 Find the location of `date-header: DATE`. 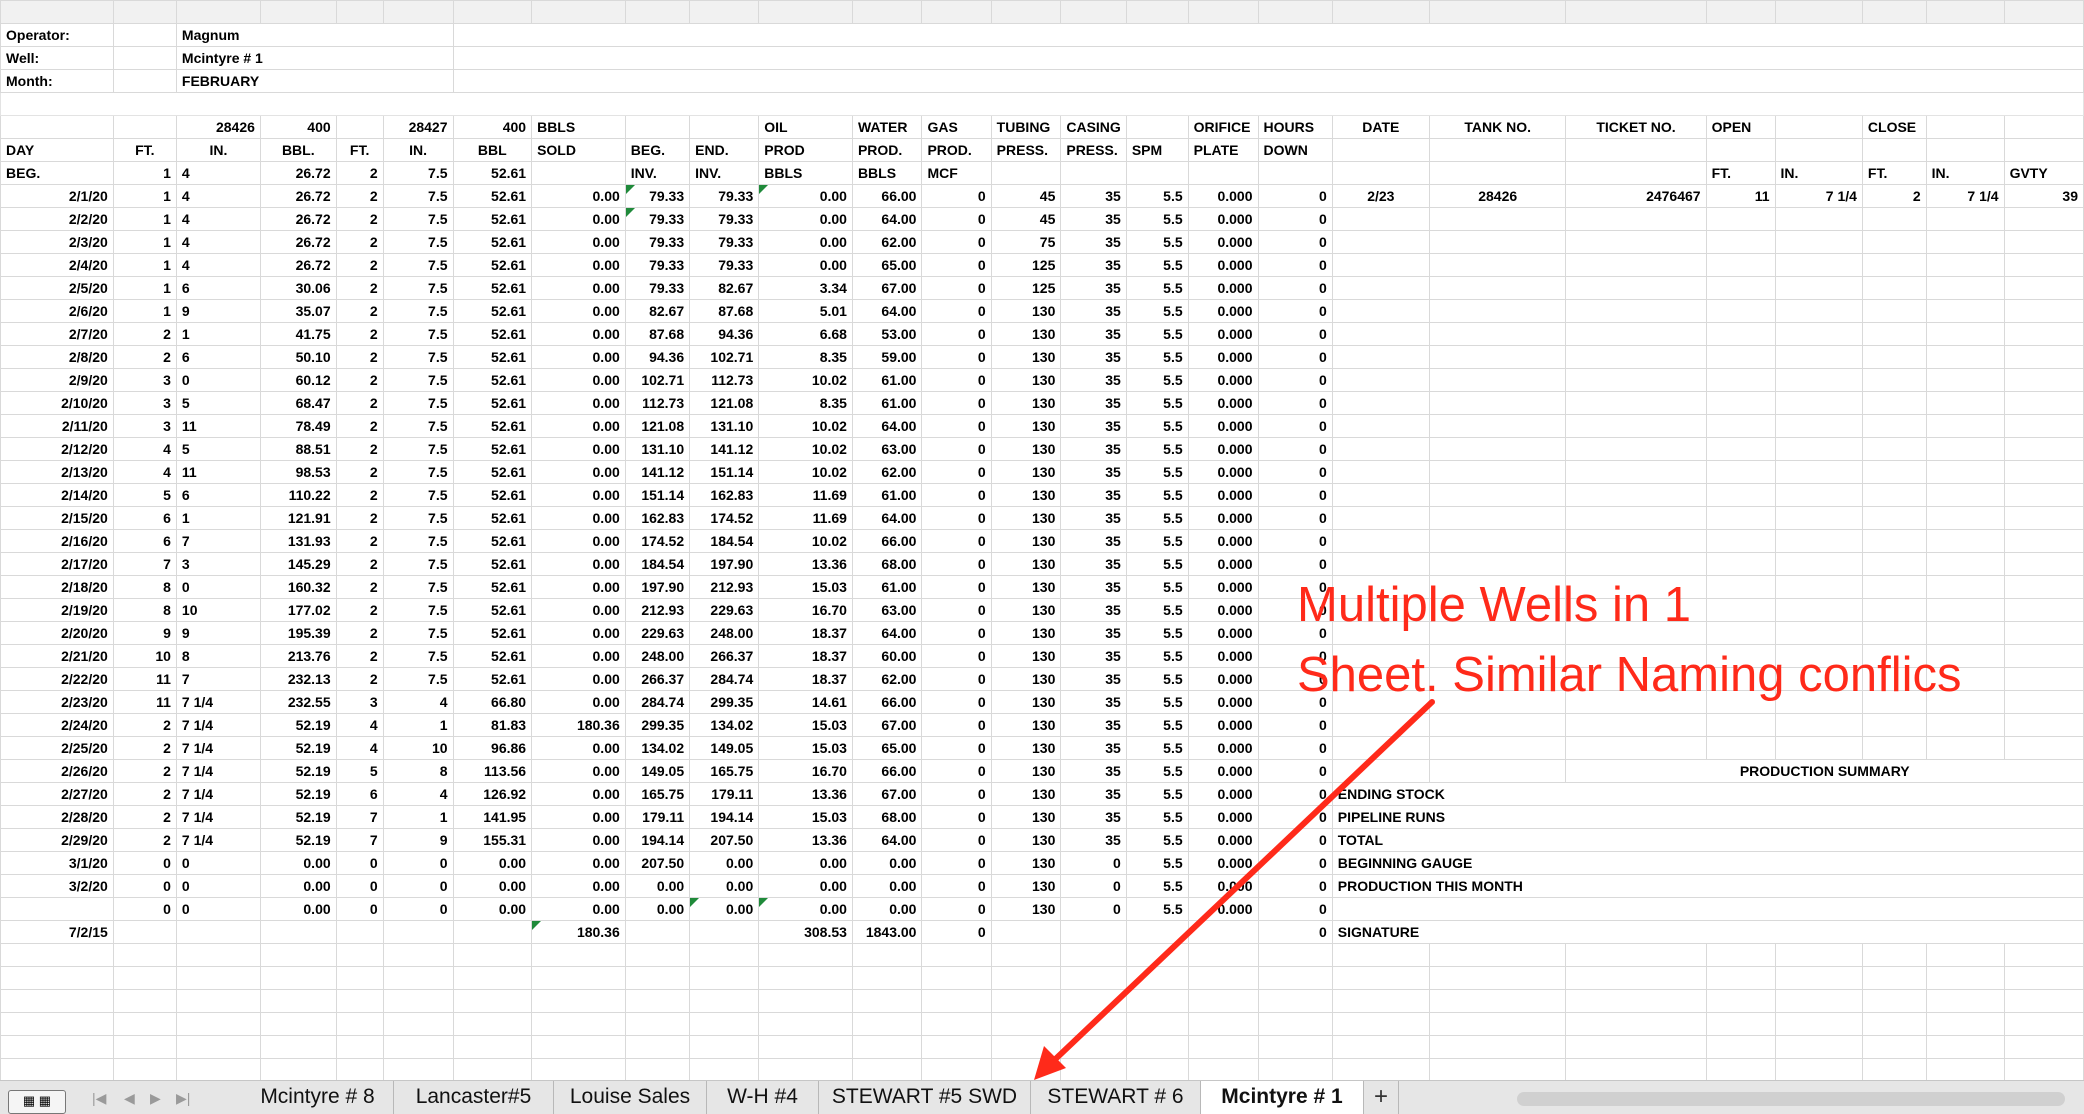

date-header: DATE is located at coordinates (1380, 127).